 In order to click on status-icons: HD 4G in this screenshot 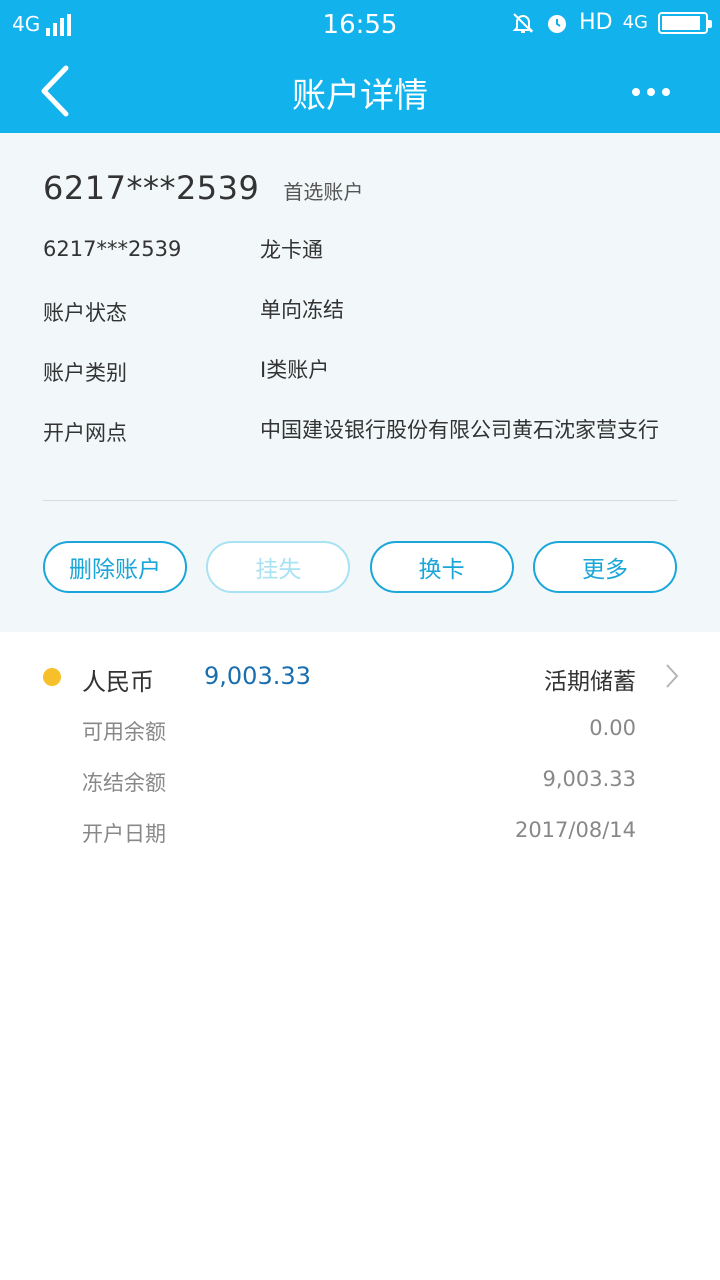, I will do `click(611, 22)`.